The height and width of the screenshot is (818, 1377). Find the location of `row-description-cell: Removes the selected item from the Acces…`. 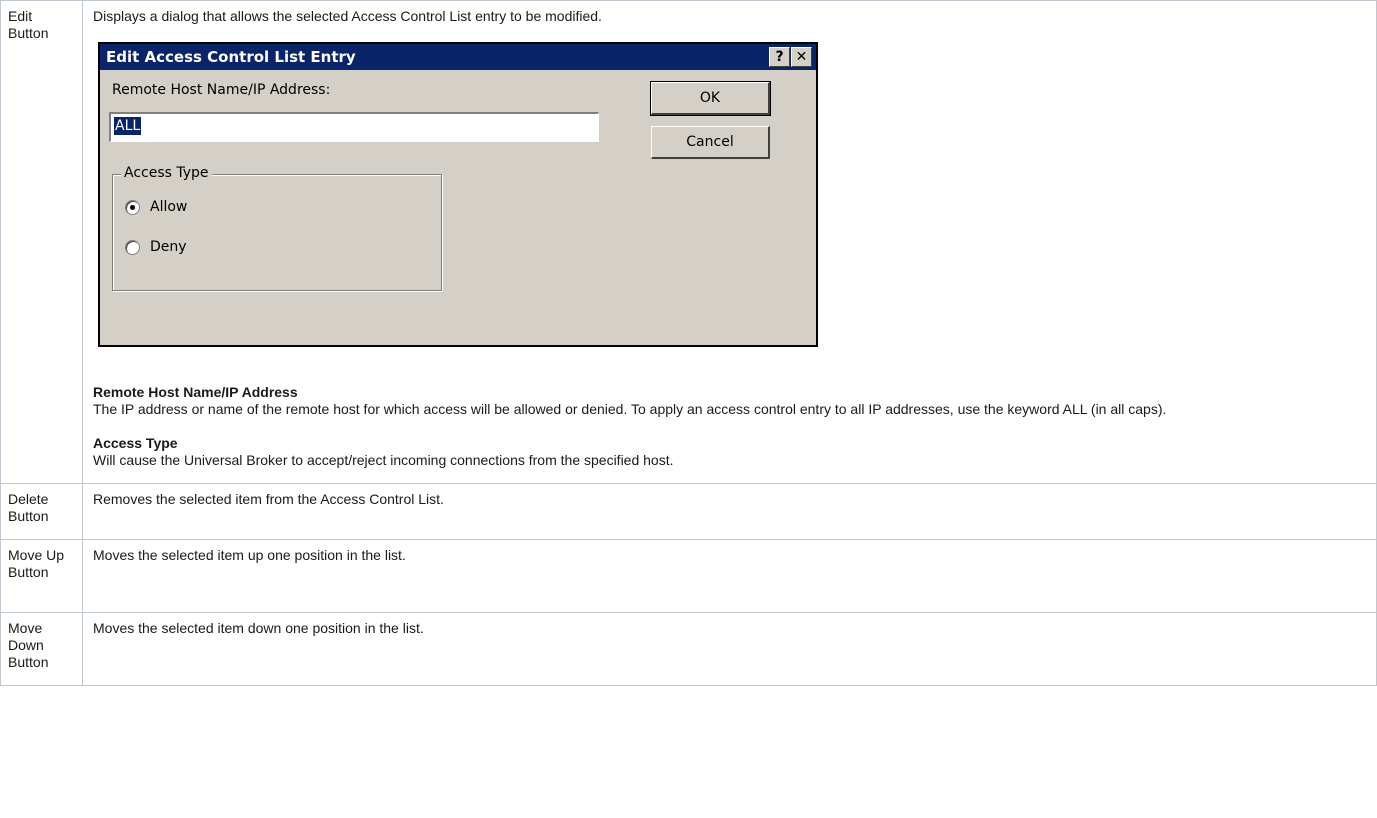

row-description-cell: Removes the selected item from the Acces… is located at coordinates (729, 511).